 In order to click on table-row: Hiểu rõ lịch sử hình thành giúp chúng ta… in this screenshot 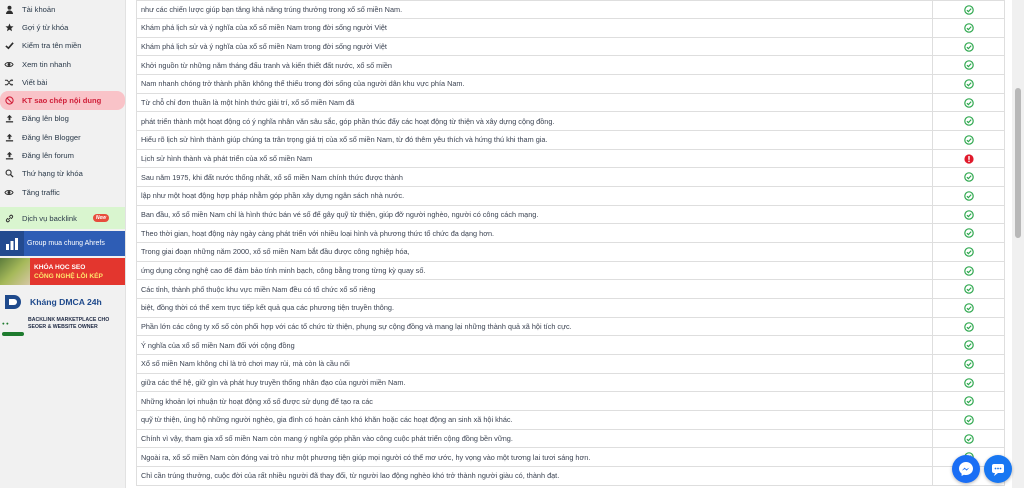, I will do `click(570, 140)`.